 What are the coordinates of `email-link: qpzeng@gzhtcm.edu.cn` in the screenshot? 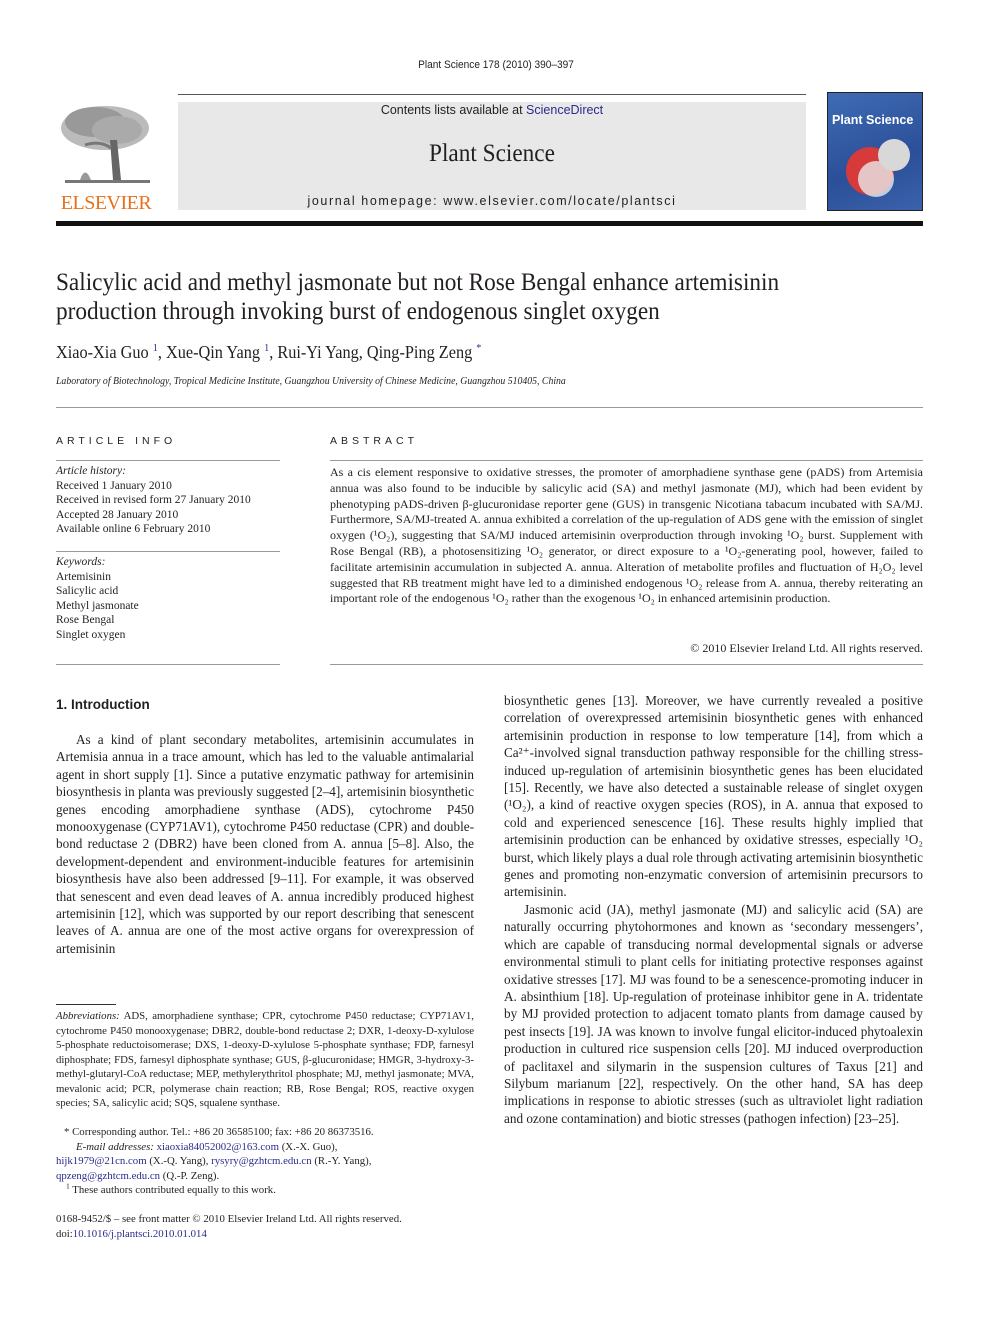 It's located at (108, 1176).